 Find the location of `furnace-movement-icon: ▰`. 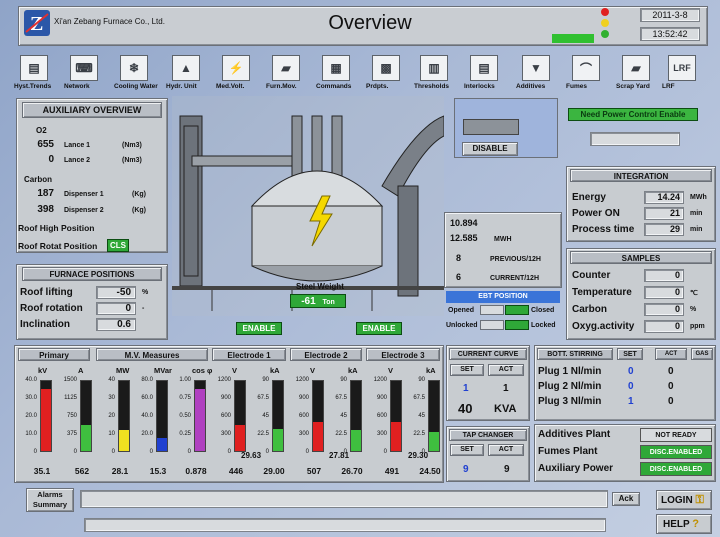

furnace-movement-icon: ▰ is located at coordinates (286, 68).